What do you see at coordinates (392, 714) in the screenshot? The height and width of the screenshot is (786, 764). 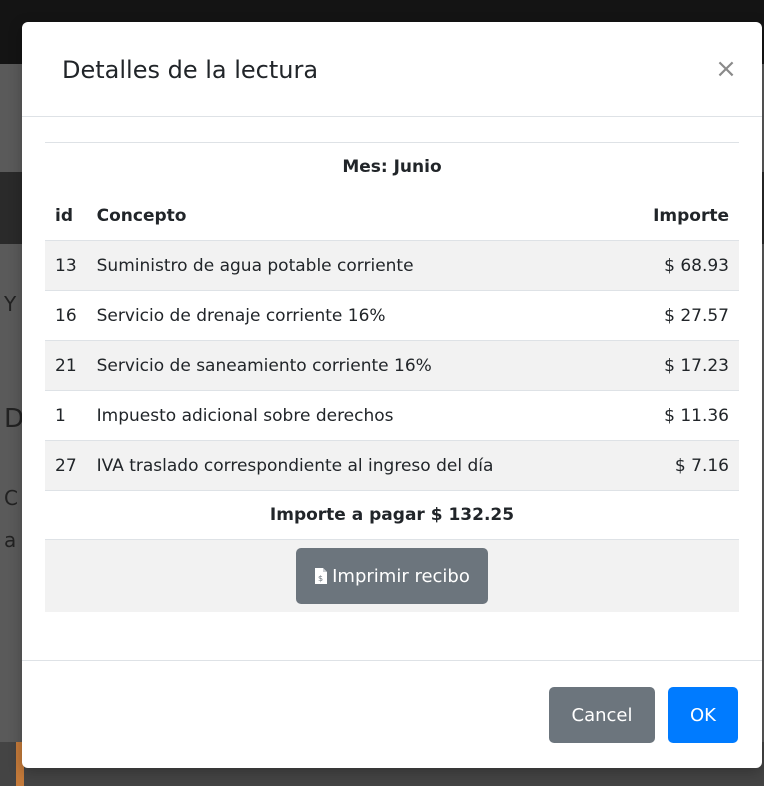 I see `modal-footer: Cancel OK` at bounding box center [392, 714].